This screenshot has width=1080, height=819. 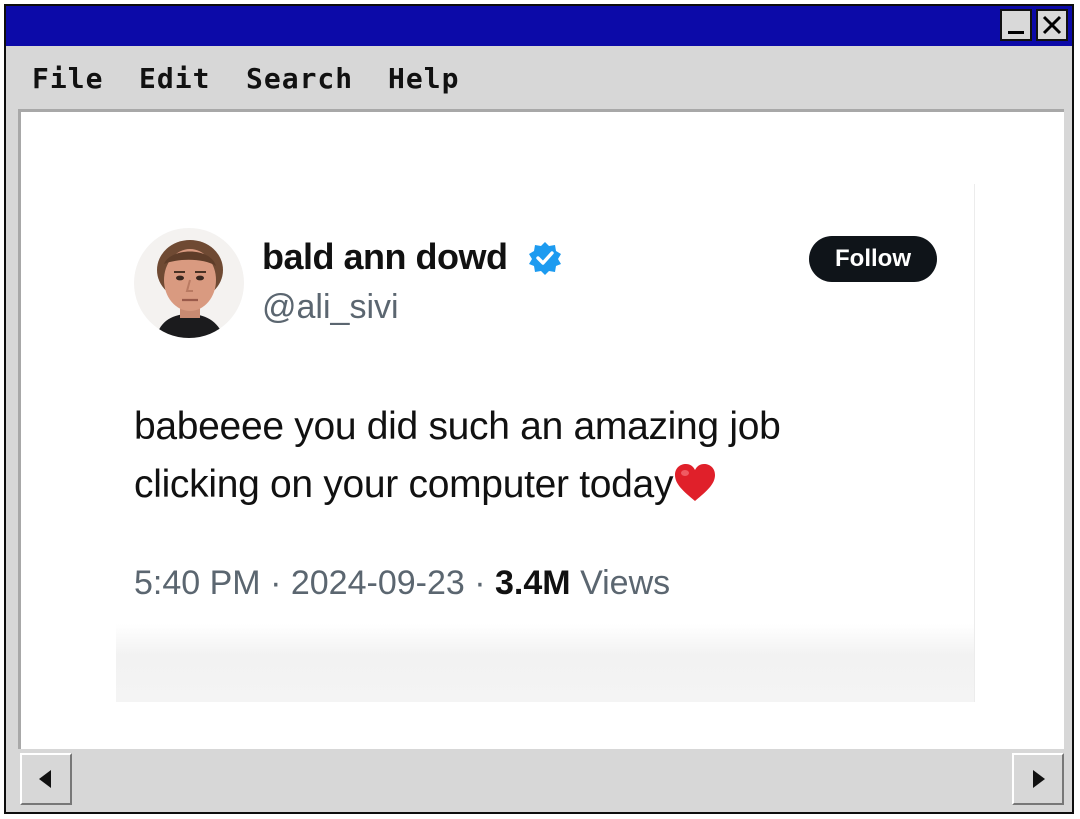 What do you see at coordinates (457, 426) in the screenshot?
I see `tweet-text-line-1: babeeee you did such an amazing job` at bounding box center [457, 426].